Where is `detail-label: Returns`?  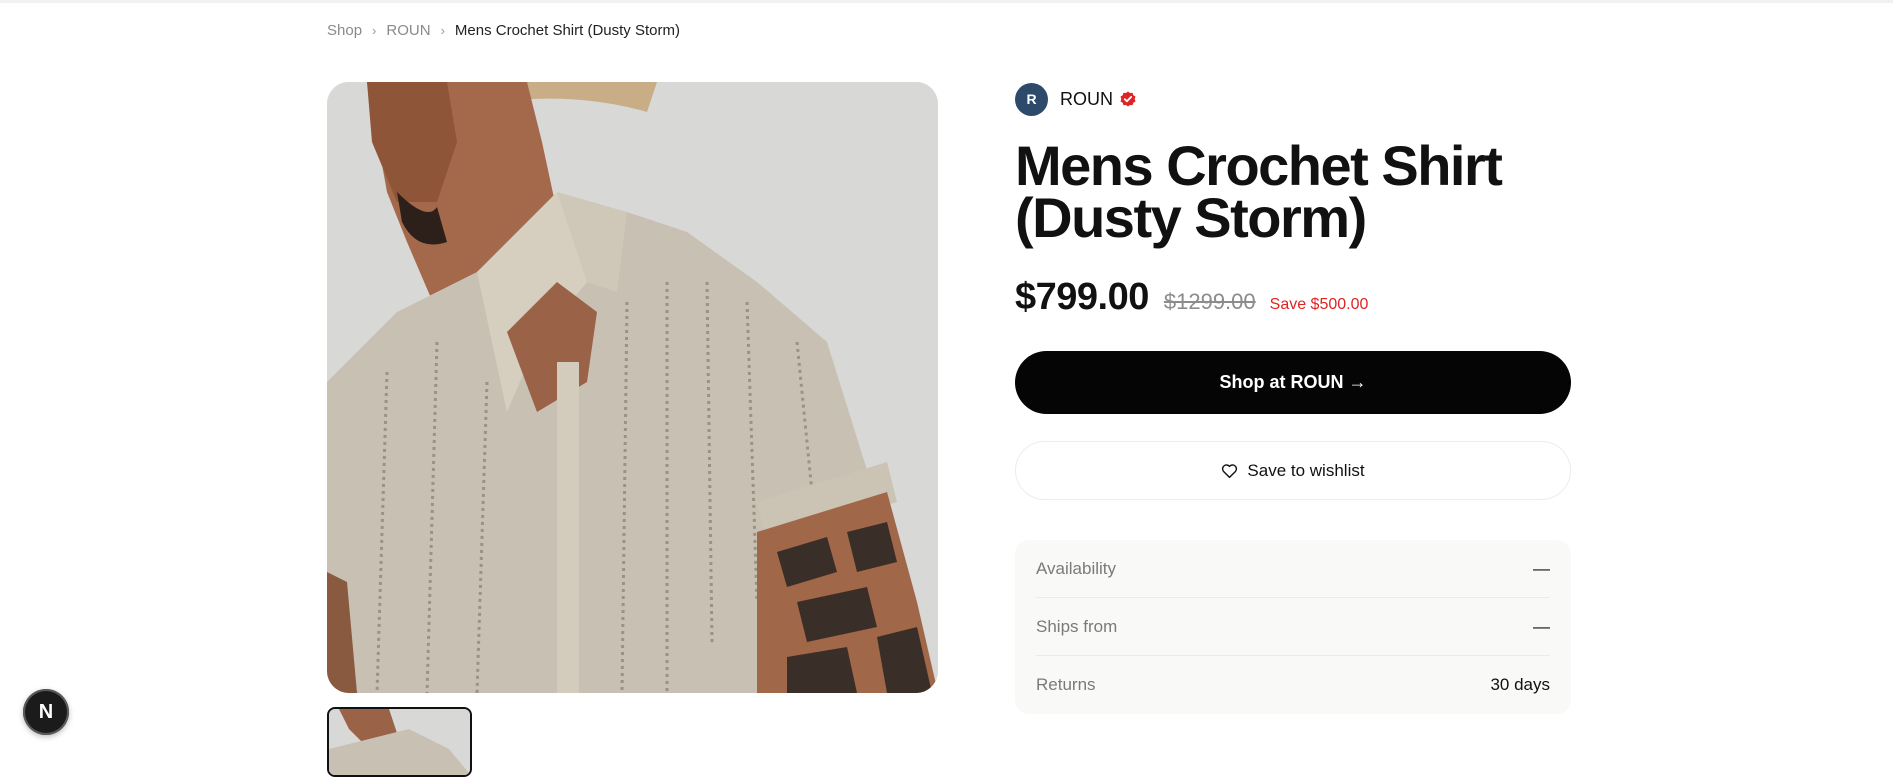 detail-label: Returns is located at coordinates (1066, 684).